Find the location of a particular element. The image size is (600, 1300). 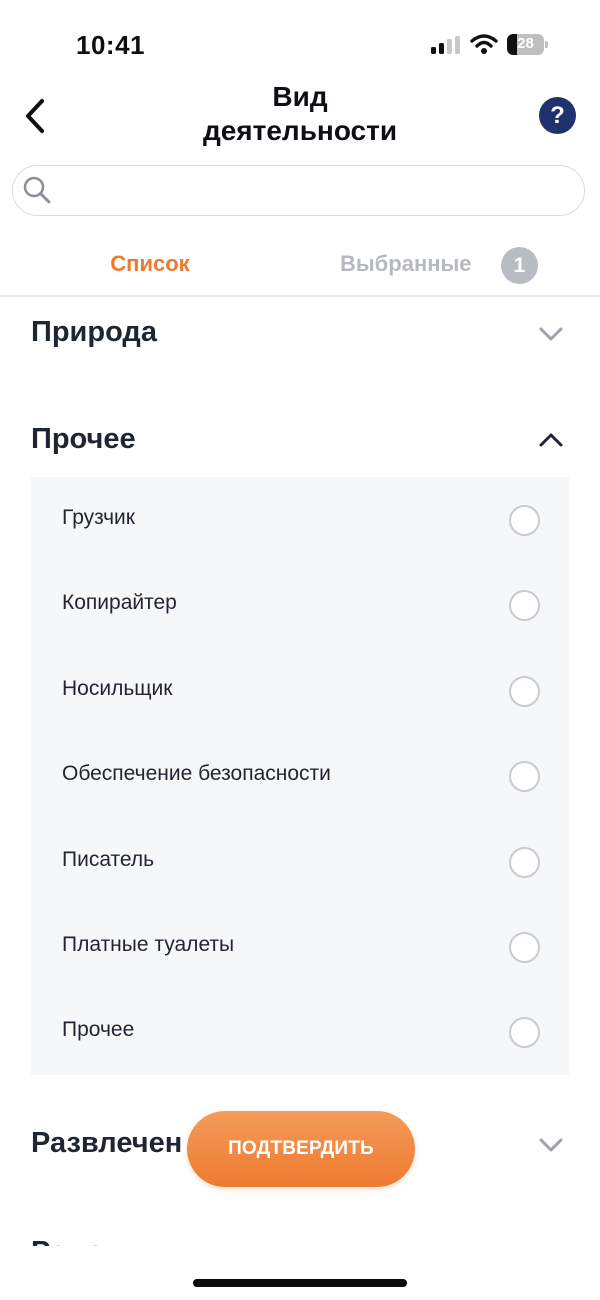

tab-selected: Выбранные is located at coordinates (406, 264).